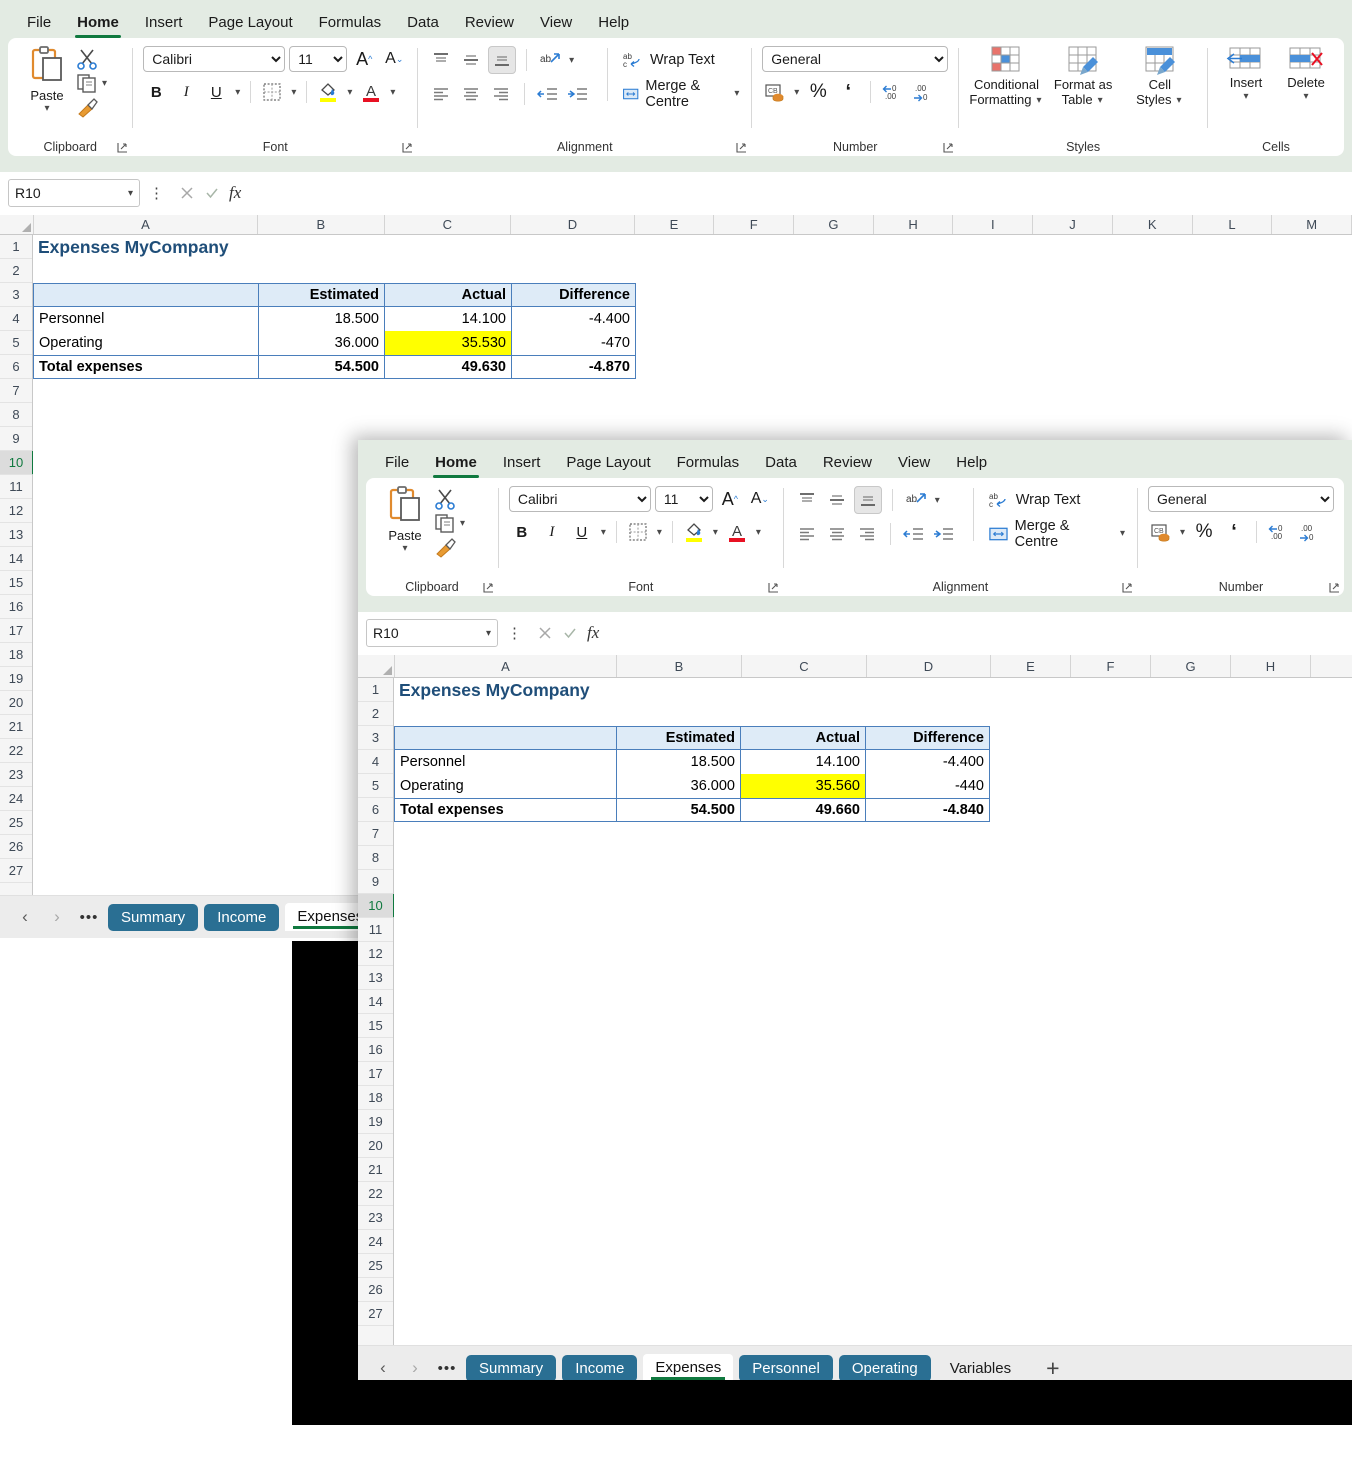 This screenshot has width=1352, height=1460. What do you see at coordinates (16, 247) in the screenshot?
I see `row-header-1: 1` at bounding box center [16, 247].